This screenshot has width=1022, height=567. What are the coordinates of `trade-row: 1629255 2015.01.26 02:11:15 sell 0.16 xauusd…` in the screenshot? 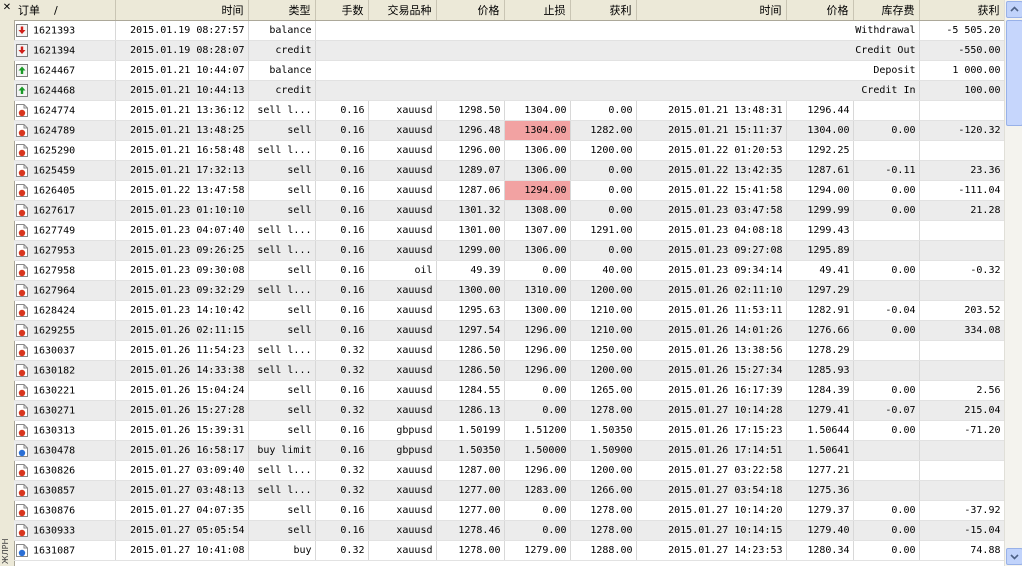 It's located at (509, 330).